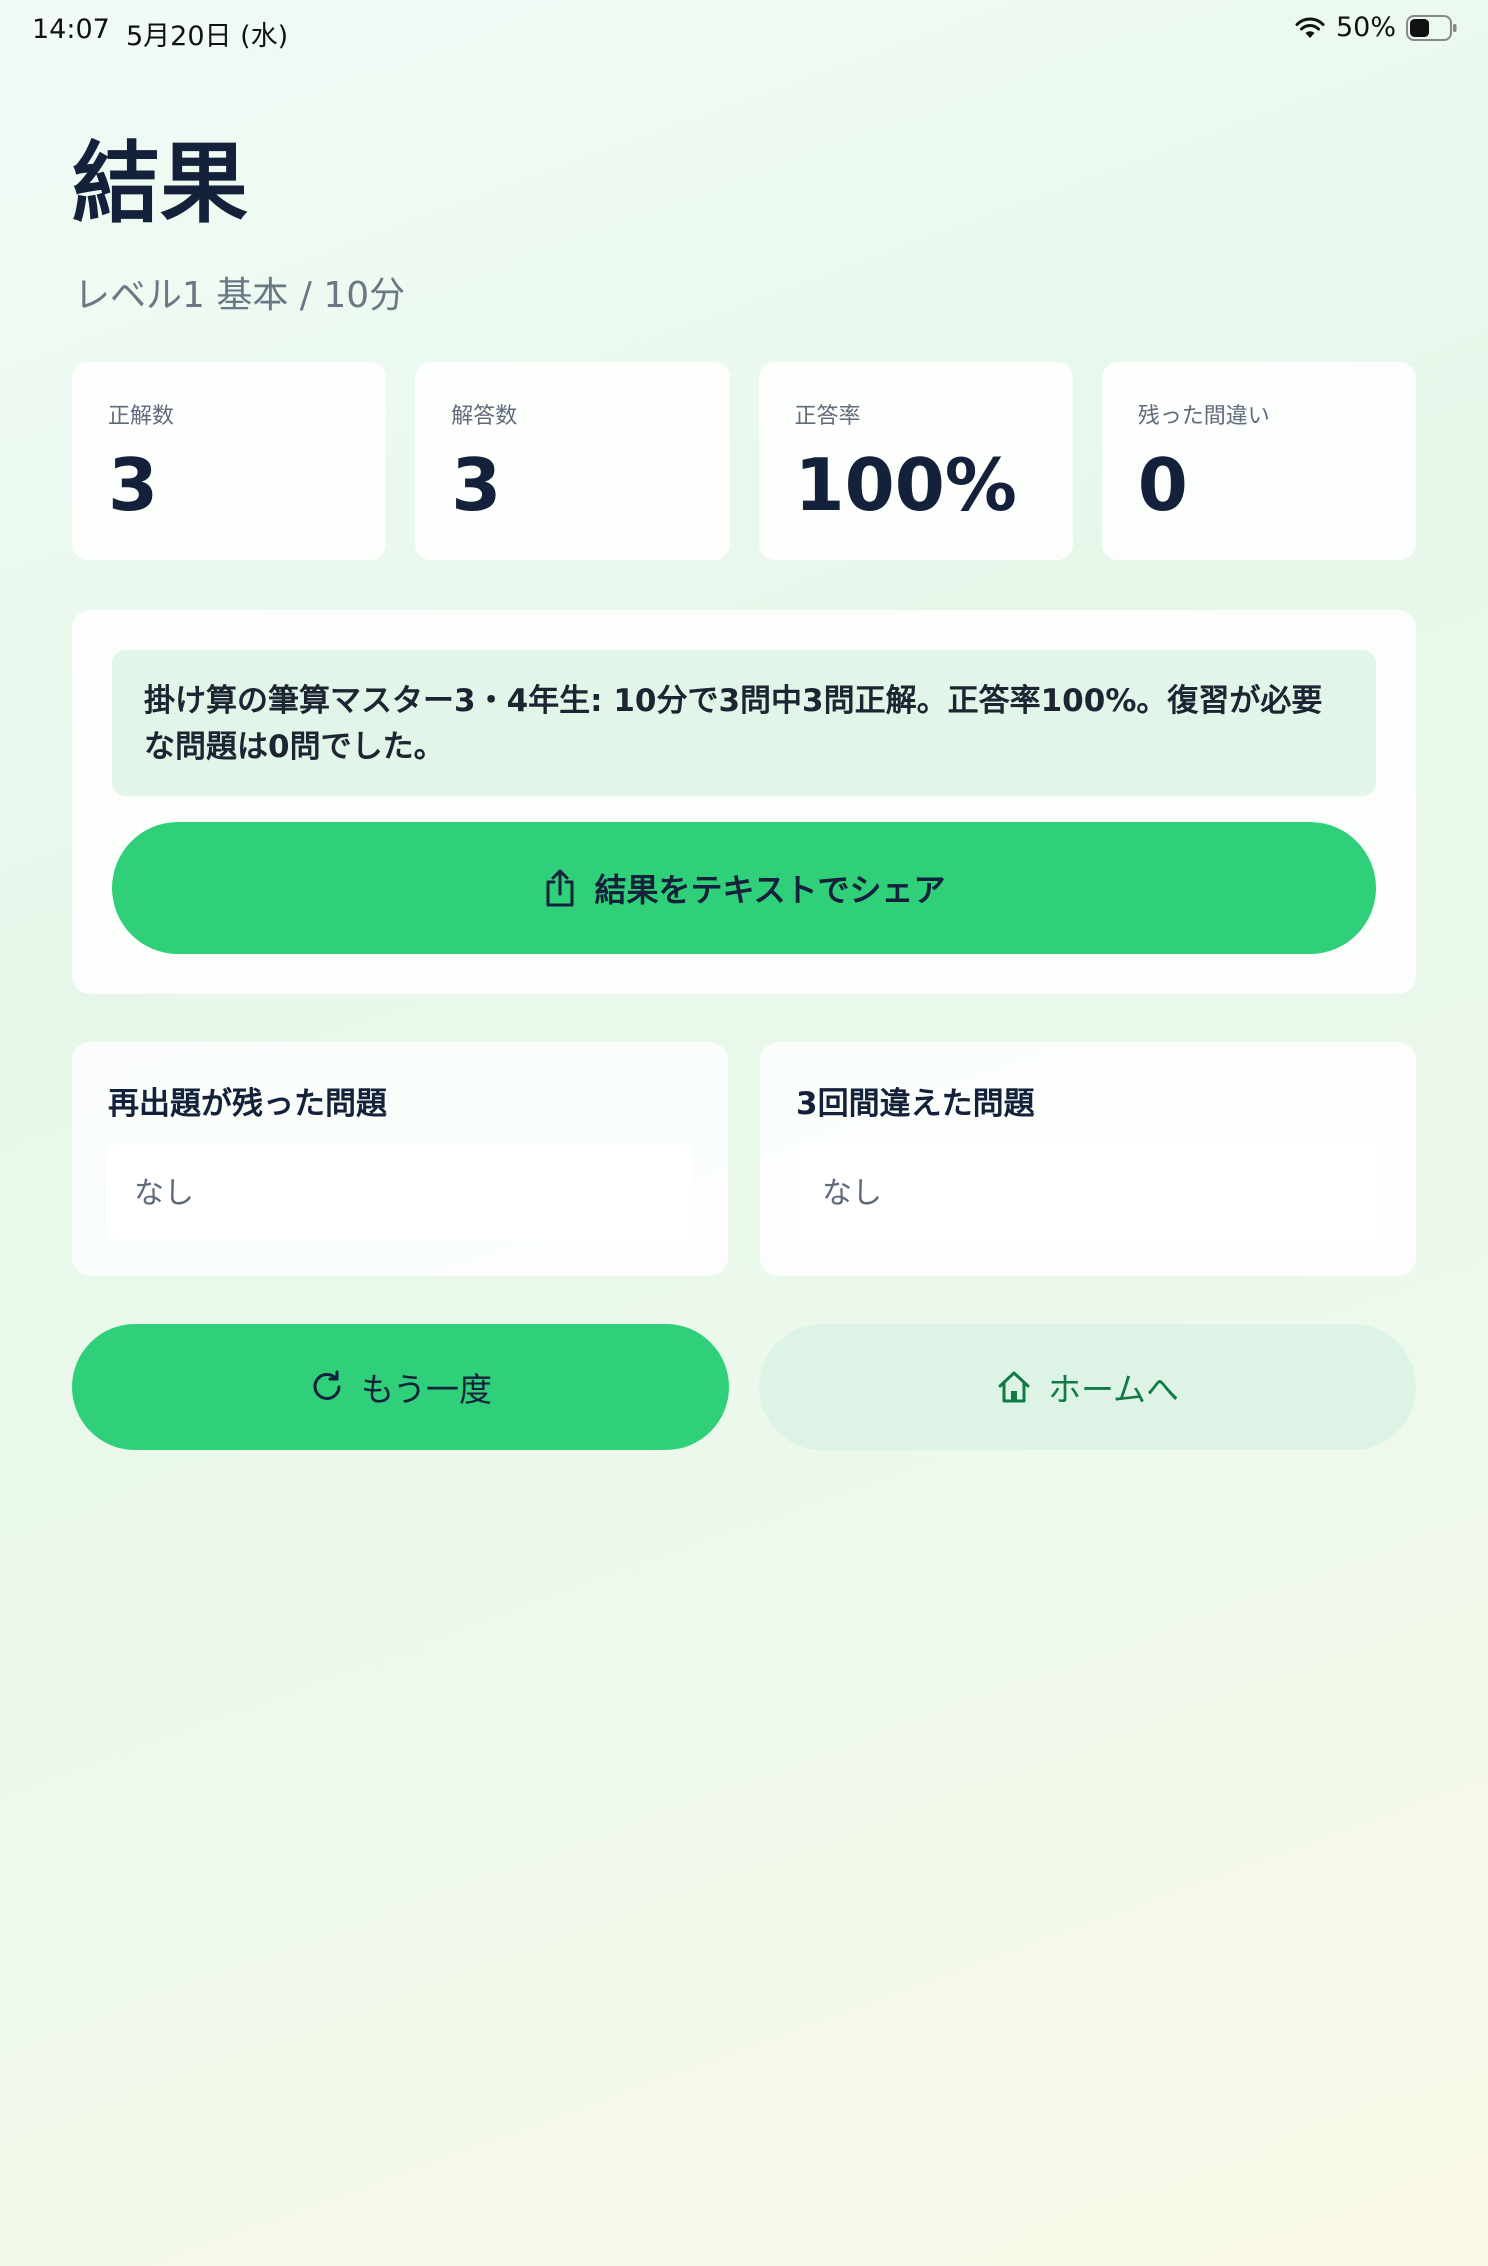 The image size is (1488, 2266). Describe the element at coordinates (327, 1385) in the screenshot. I see `refresh-icon` at that location.